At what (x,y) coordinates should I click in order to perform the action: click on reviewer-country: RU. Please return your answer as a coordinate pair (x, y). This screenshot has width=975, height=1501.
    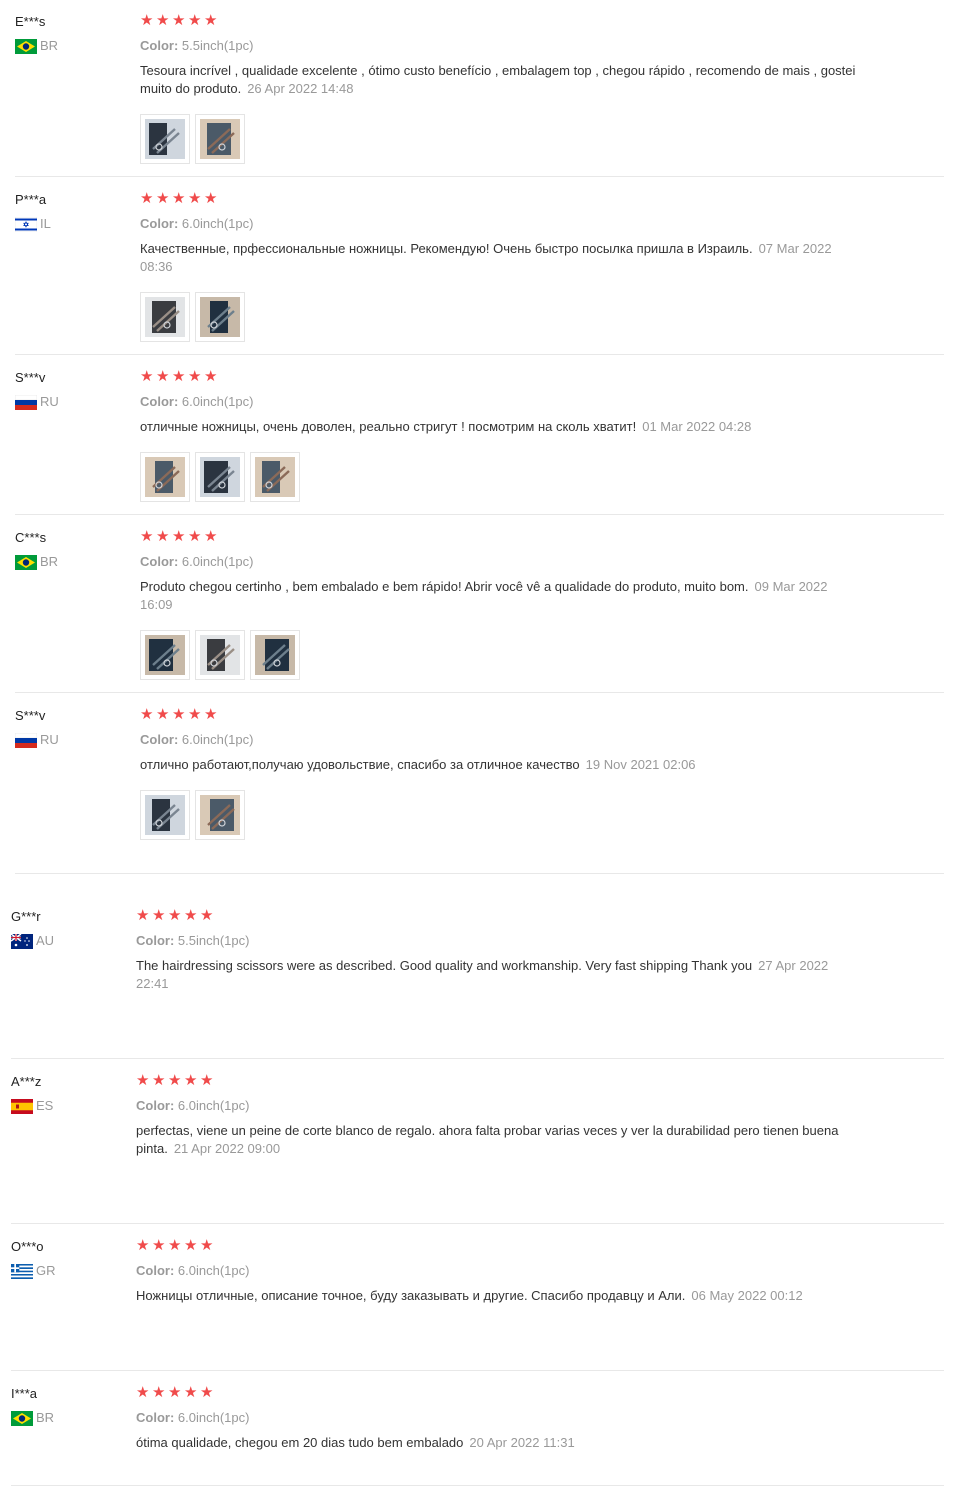
    Looking at the image, I should click on (75, 740).